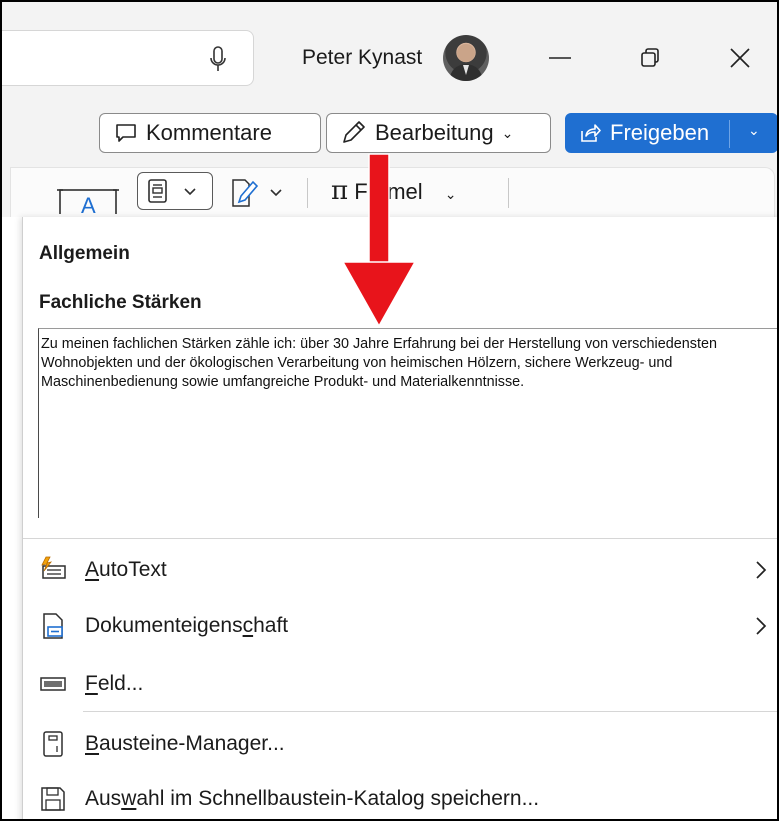  I want to click on split-divider, so click(729, 134).